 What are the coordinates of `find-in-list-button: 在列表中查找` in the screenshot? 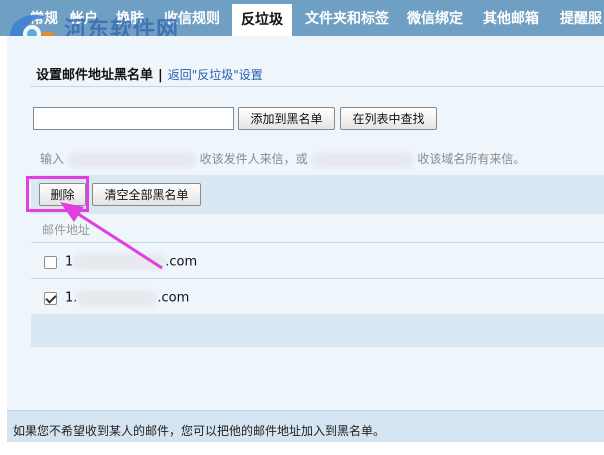 It's located at (388, 118).